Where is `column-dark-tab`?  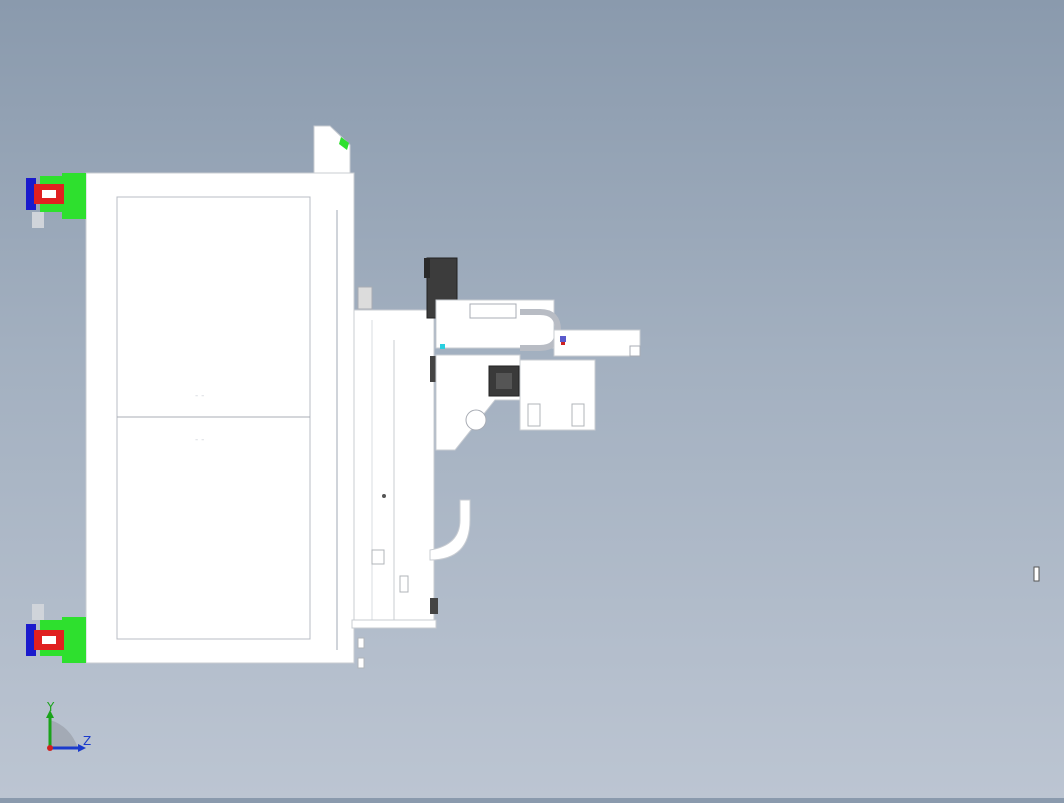 column-dark-tab is located at coordinates (434, 606).